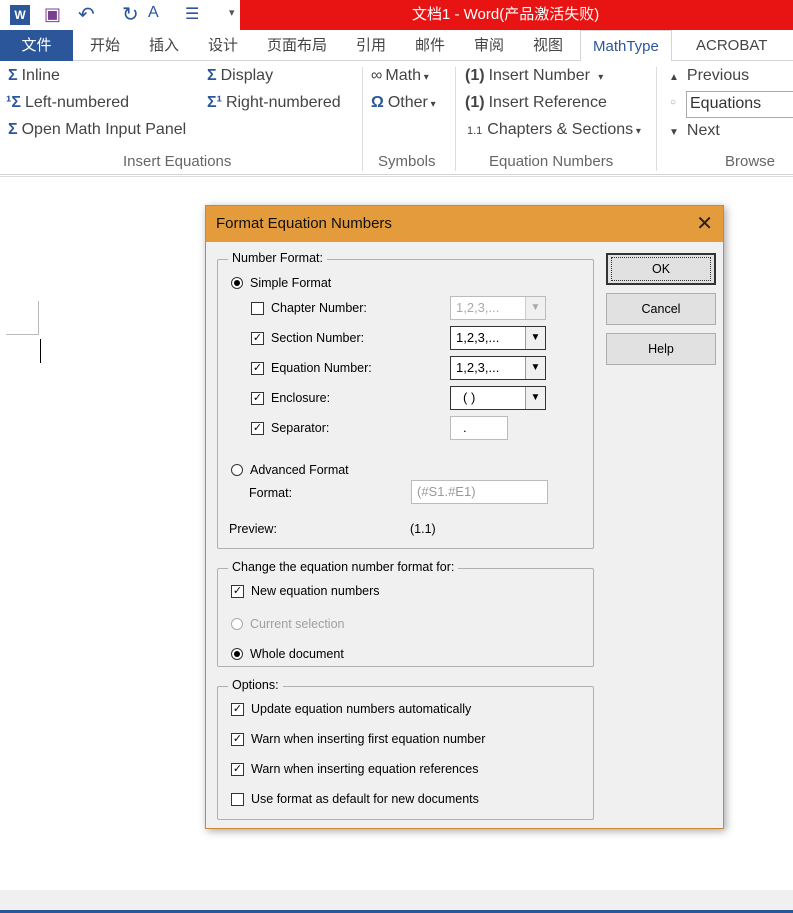  Describe the element at coordinates (309, 308) in the screenshot. I see `chapter-number-checkbox: Chapter Number:` at that location.